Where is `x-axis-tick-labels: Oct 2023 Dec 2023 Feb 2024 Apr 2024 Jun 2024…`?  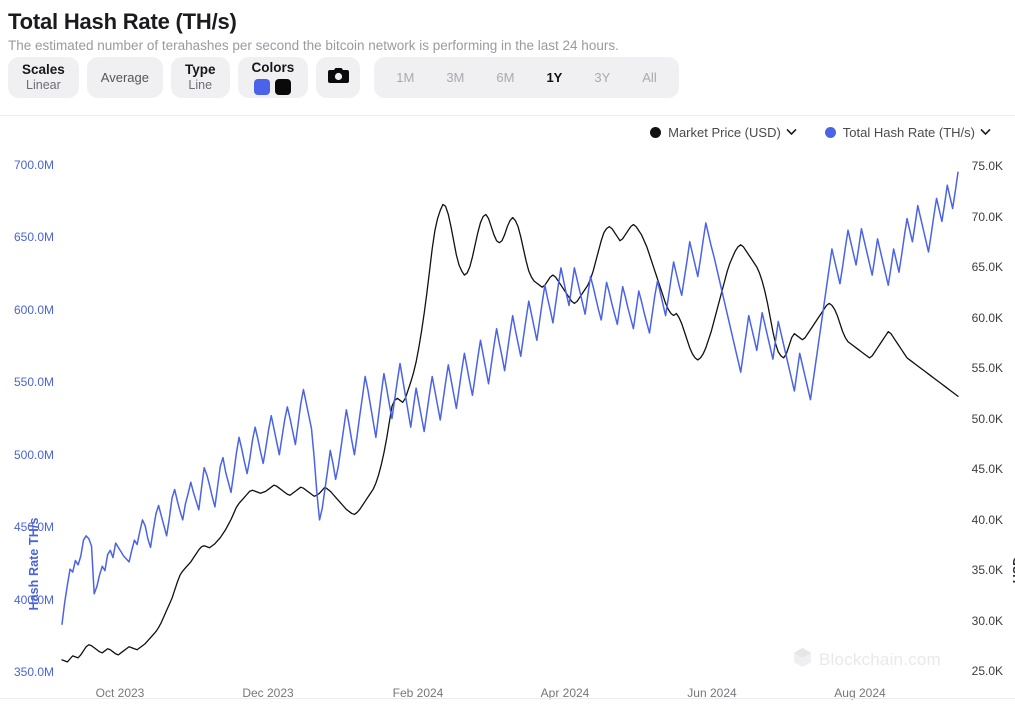
x-axis-tick-labels: Oct 2023 Dec 2023 Feb 2024 Apr 2024 Jun 2024… is located at coordinates (507, 696).